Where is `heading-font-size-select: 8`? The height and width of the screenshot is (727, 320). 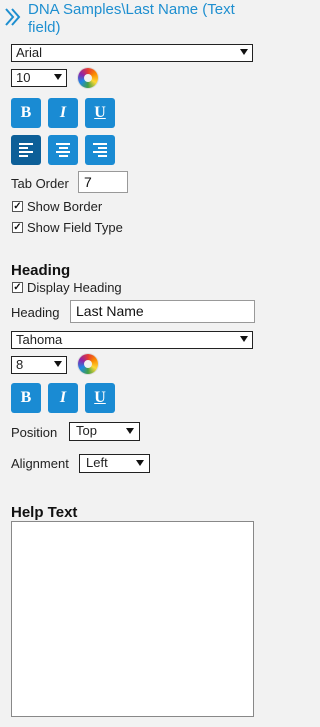 heading-font-size-select: 8 is located at coordinates (39, 365).